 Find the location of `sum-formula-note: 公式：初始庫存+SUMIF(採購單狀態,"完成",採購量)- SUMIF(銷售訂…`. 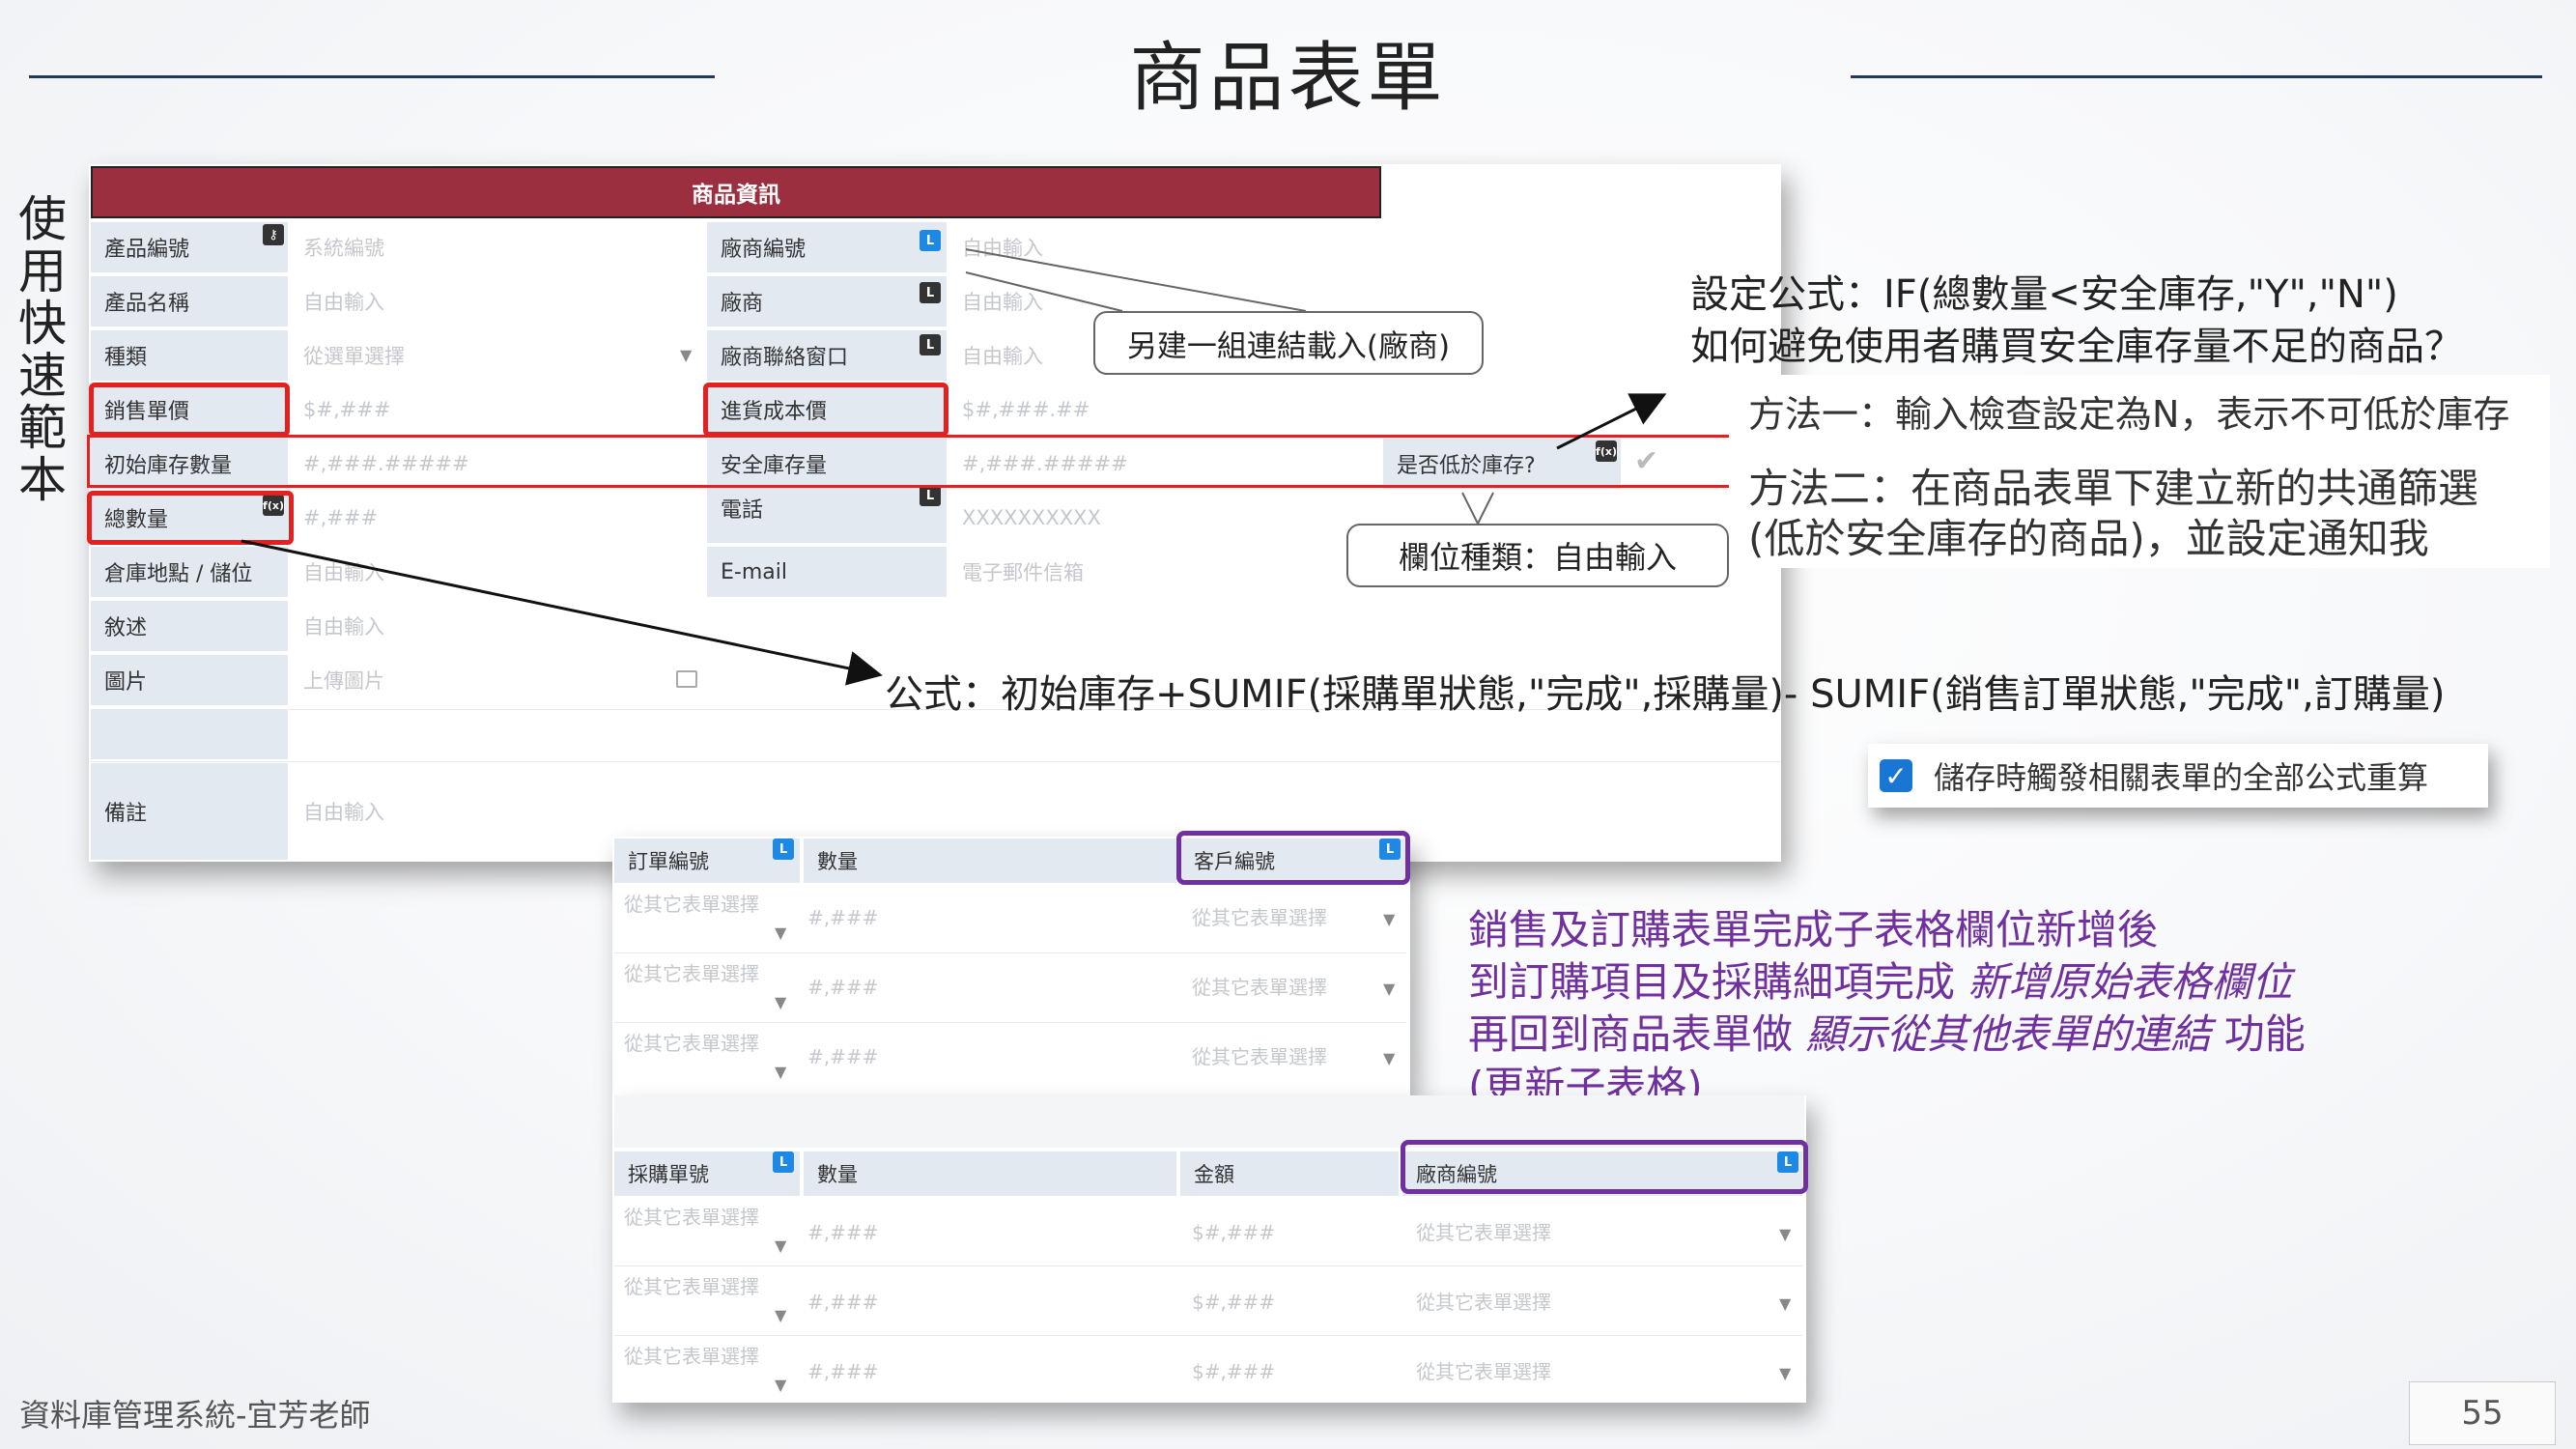

sum-formula-note: 公式：初始庫存+SUMIF(採購單狀態,"完成",採購量)- SUMIF(銷售訂… is located at coordinates (1665, 694).